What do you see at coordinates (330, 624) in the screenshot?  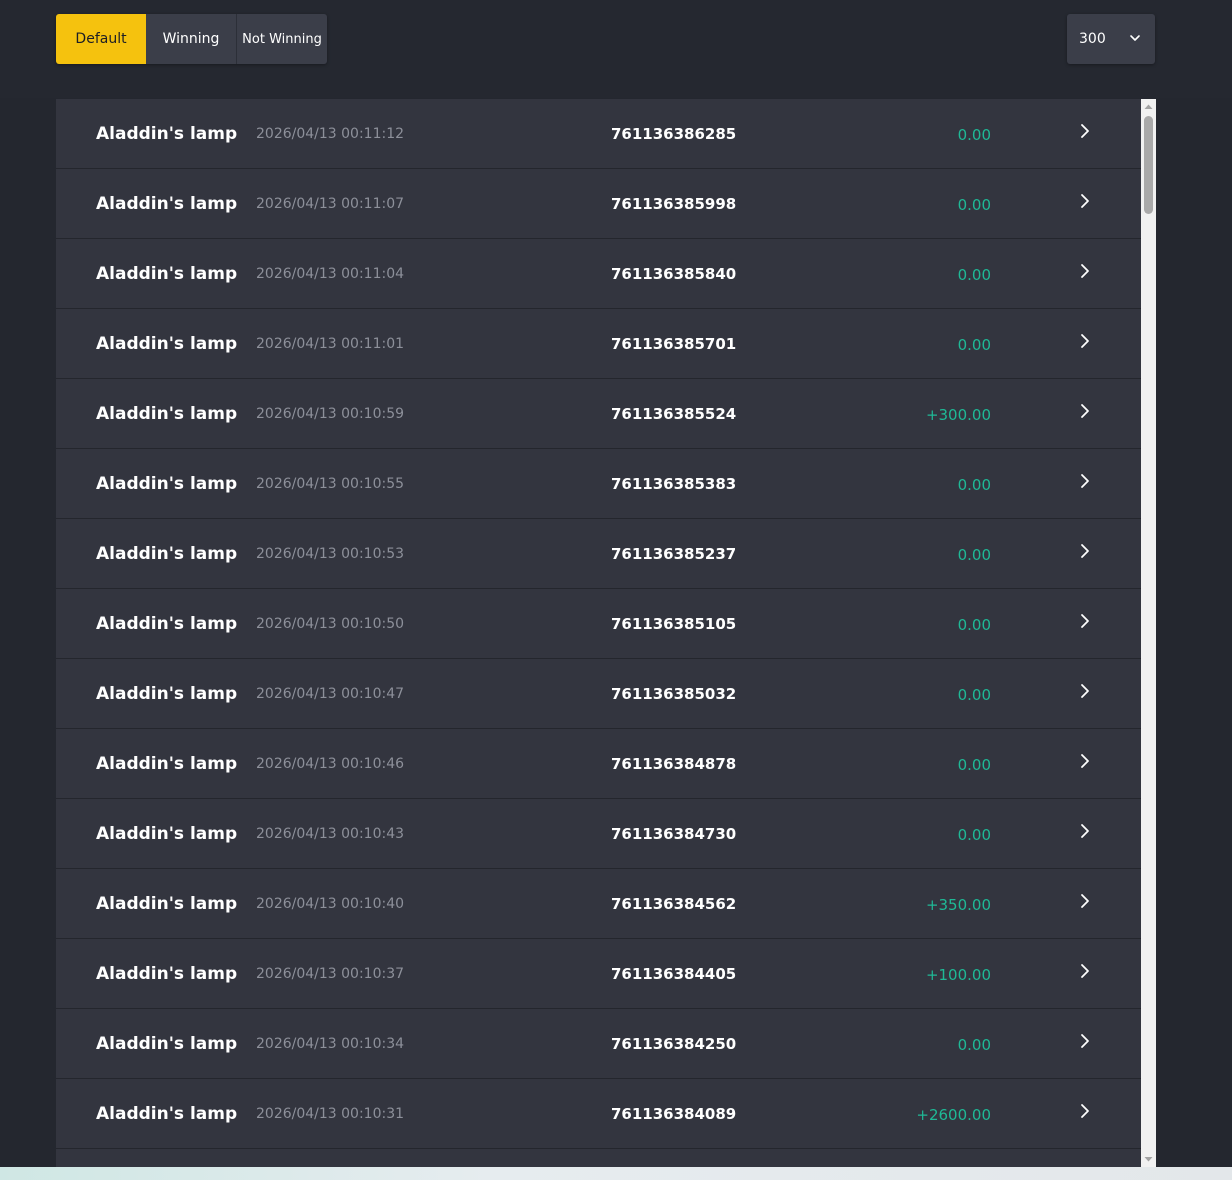 I see `bet-time: 2026/04/13 00:10:50` at bounding box center [330, 624].